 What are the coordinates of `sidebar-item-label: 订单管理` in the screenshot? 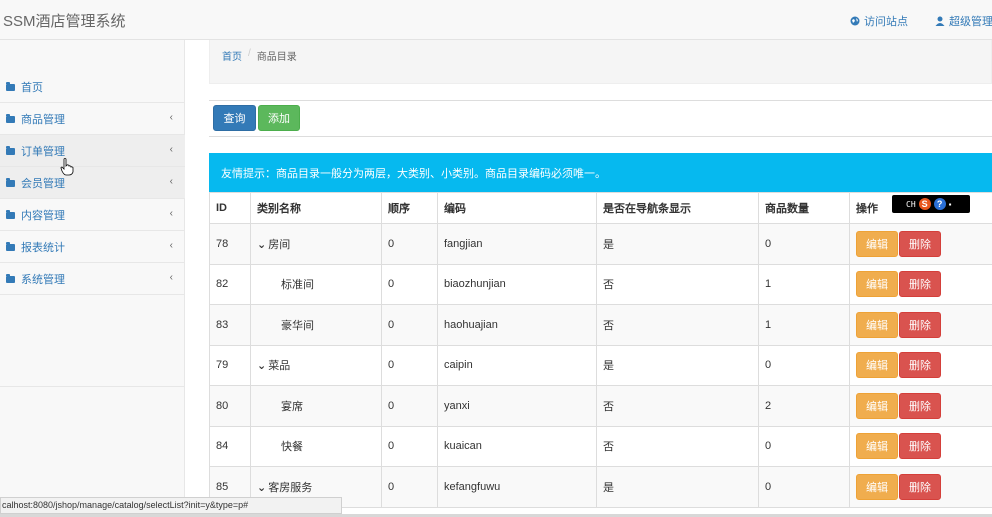 It's located at (43, 151).